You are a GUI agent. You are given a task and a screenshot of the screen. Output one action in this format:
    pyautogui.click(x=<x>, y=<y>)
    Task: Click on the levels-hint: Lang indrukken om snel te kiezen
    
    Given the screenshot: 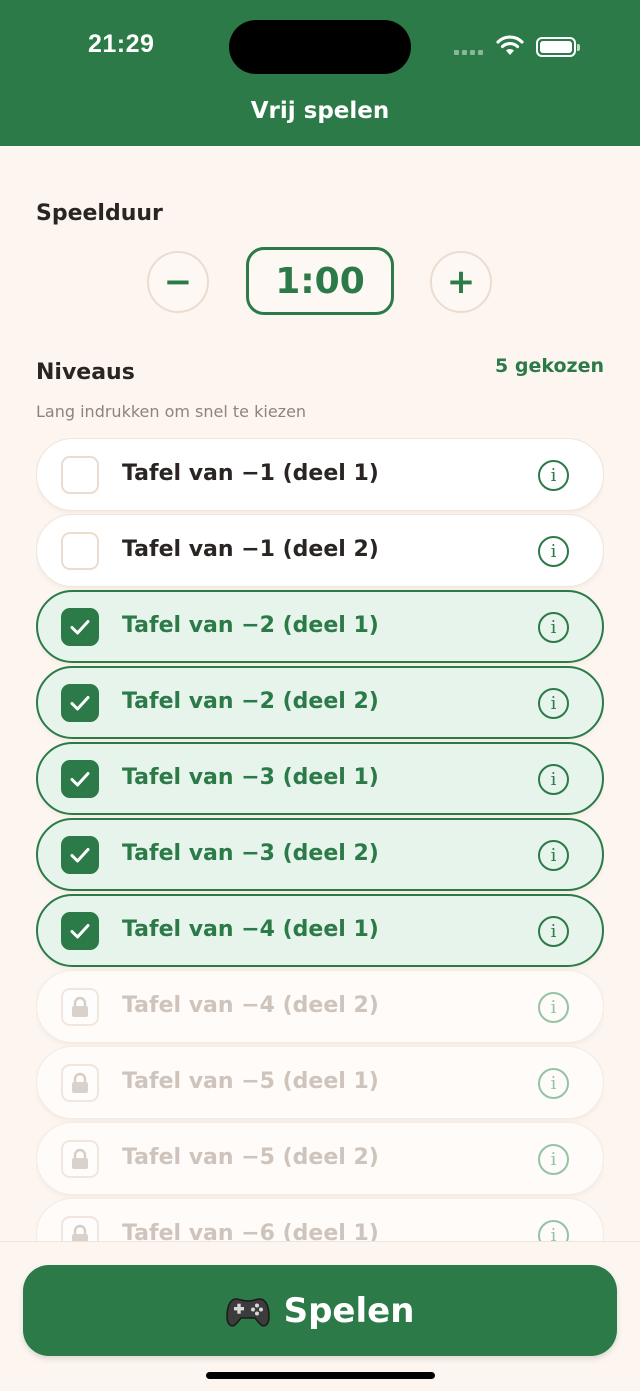 What is the action you would take?
    pyautogui.click(x=171, y=411)
    